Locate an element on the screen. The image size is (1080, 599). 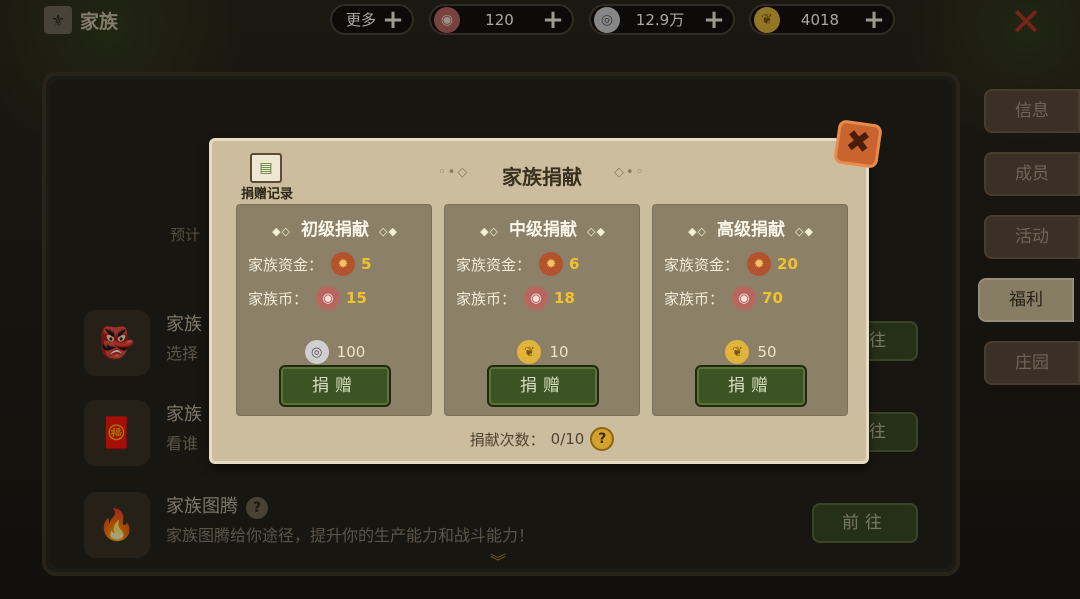
fund-reward: 家族资金： ✹ 6 is located at coordinates (517, 264).